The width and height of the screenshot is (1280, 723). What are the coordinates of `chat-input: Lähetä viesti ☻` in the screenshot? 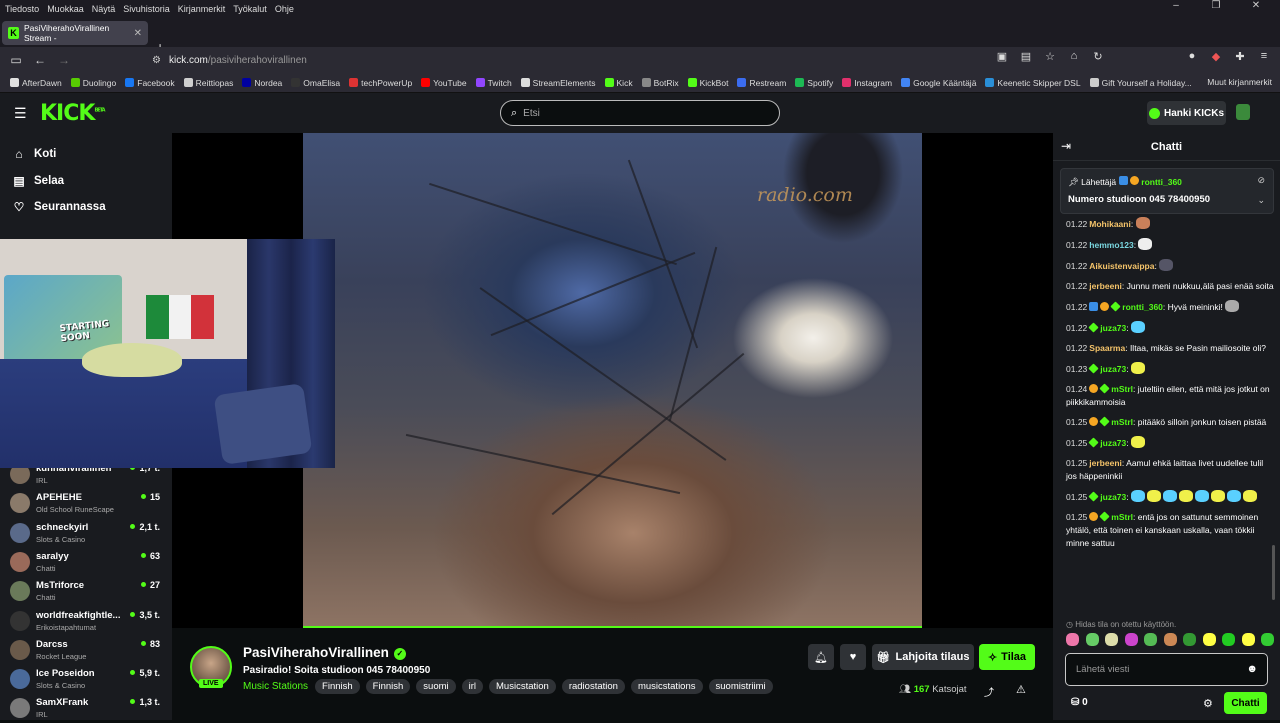 It's located at (1166, 669).